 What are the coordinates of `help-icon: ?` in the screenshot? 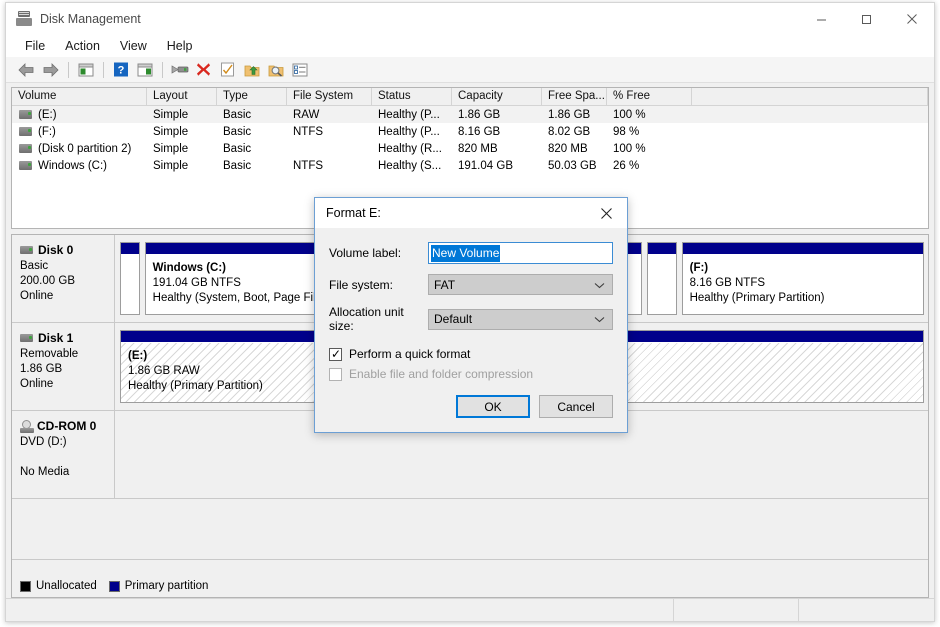 It's located at (120, 70).